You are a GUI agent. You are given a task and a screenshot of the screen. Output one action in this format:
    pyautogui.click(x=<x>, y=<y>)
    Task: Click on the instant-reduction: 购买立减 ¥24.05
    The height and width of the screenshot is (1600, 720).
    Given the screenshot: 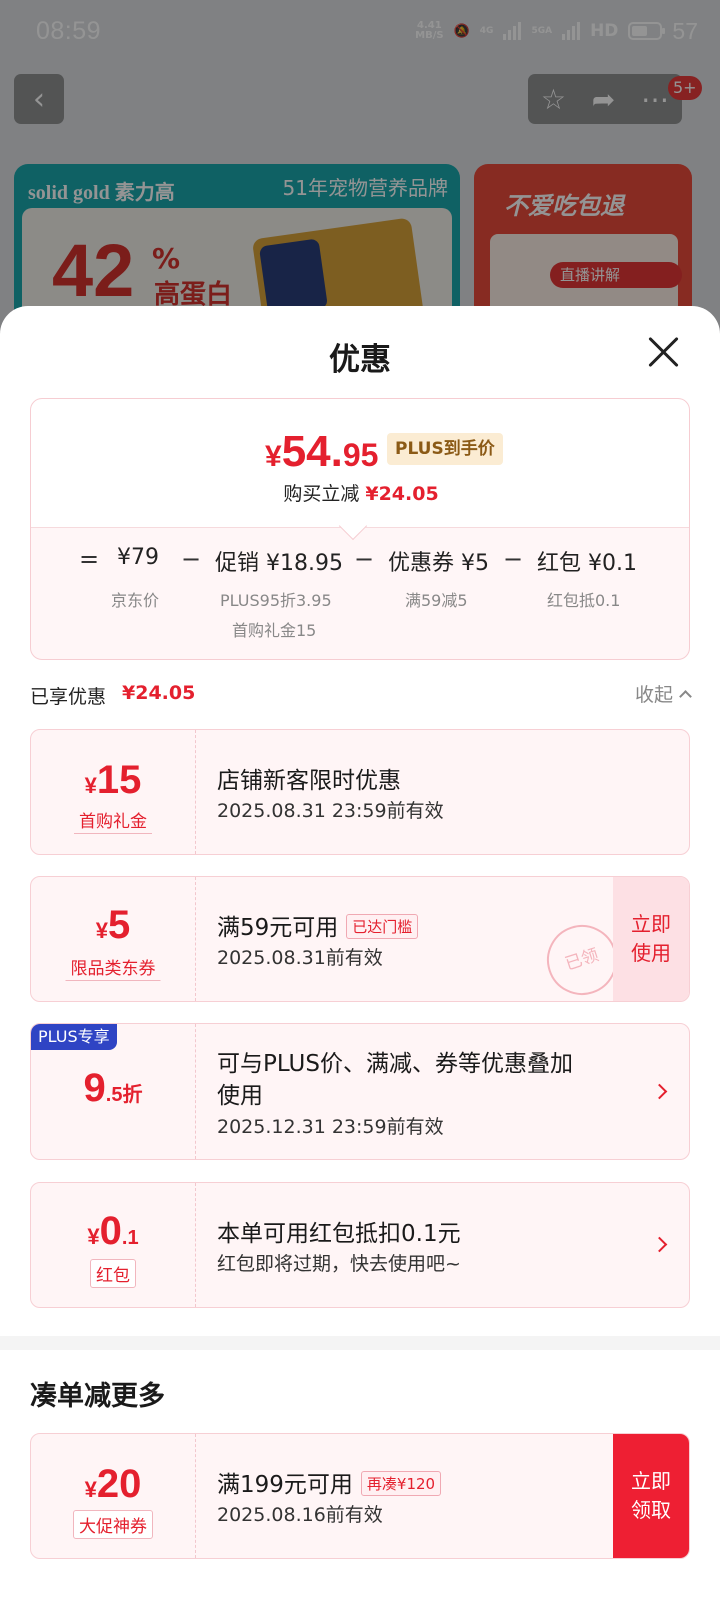 What is the action you would take?
    pyautogui.click(x=361, y=494)
    